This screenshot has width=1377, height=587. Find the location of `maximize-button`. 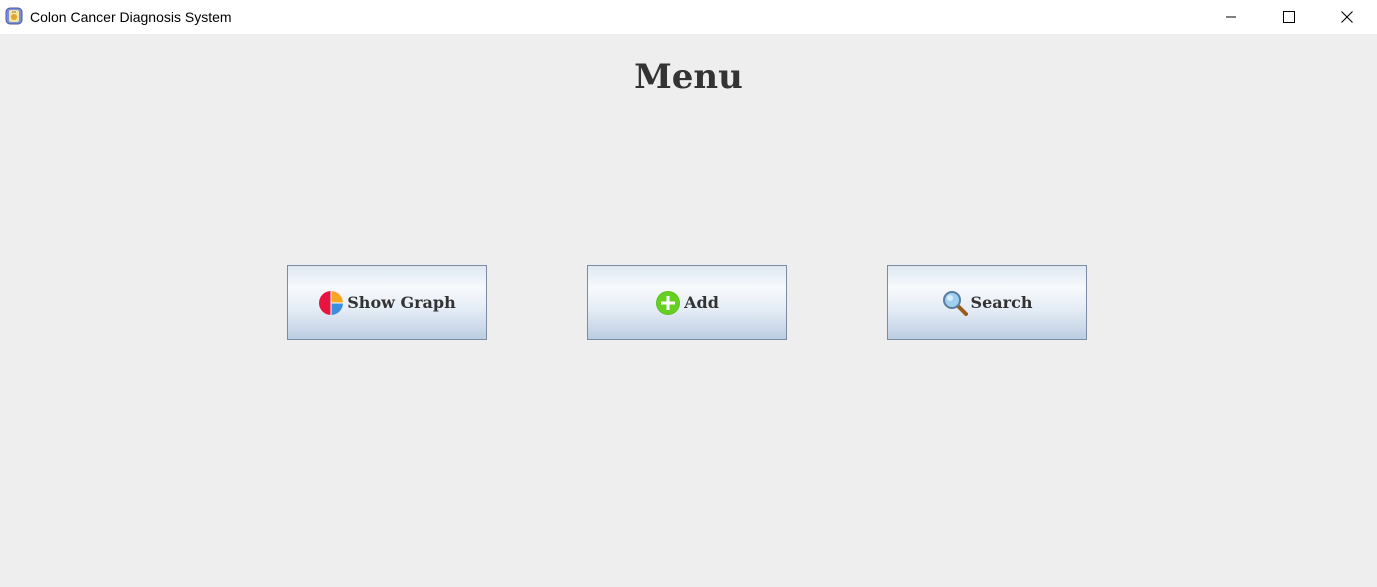

maximize-button is located at coordinates (1289, 17).